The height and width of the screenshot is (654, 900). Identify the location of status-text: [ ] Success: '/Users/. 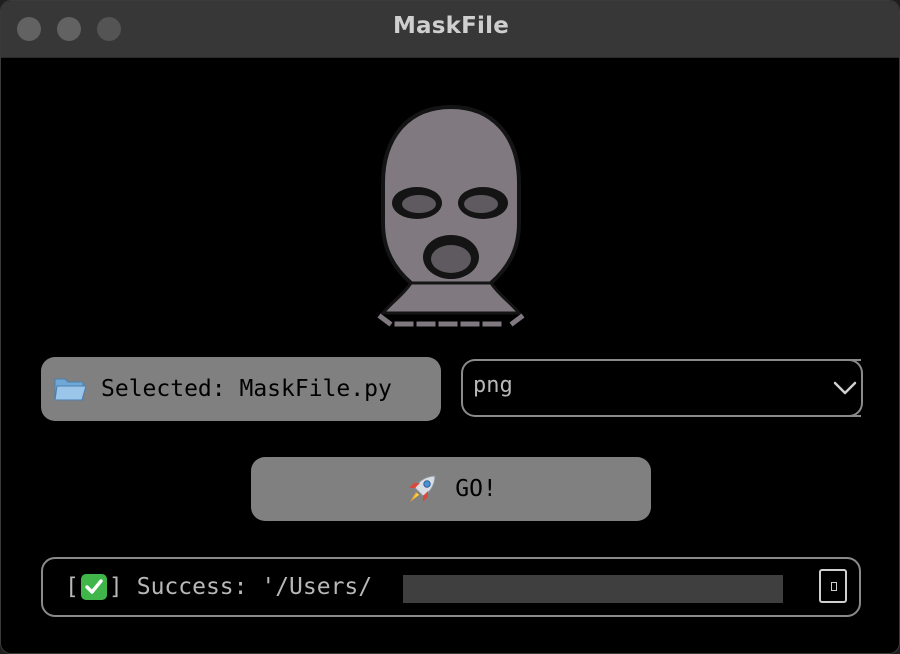
(218, 587).